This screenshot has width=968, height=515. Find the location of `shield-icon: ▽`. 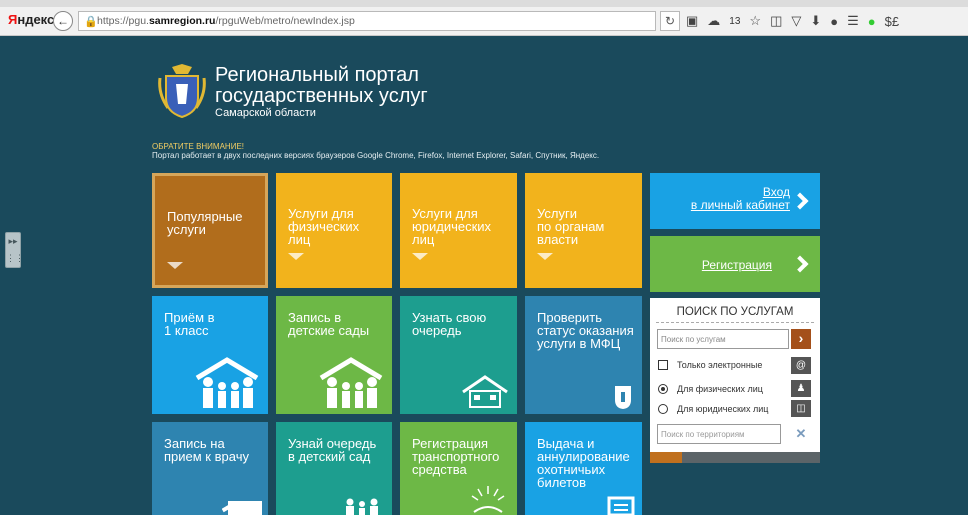

shield-icon: ▽ is located at coordinates (796, 21).